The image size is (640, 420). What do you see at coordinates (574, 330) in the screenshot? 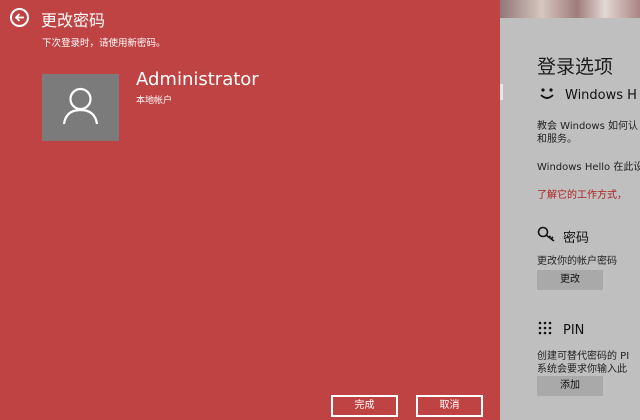
I see `pin-heading-label: PIN` at bounding box center [574, 330].